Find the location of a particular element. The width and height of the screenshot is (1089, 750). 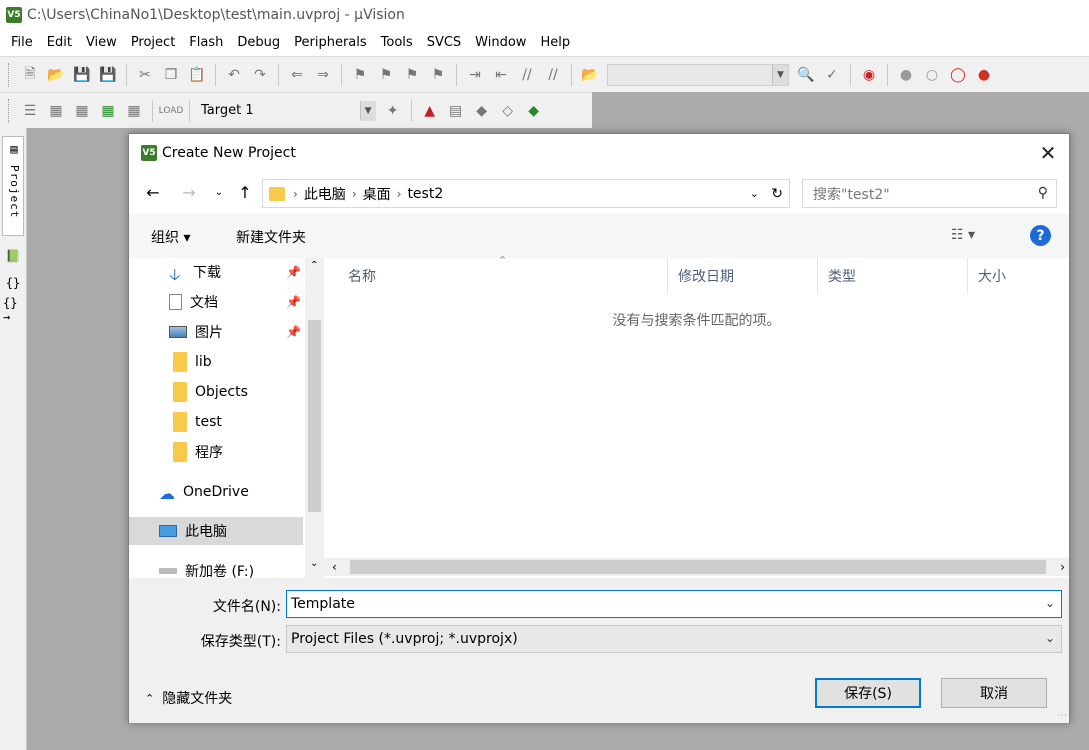

braces-icon: {} is located at coordinates (13, 283).